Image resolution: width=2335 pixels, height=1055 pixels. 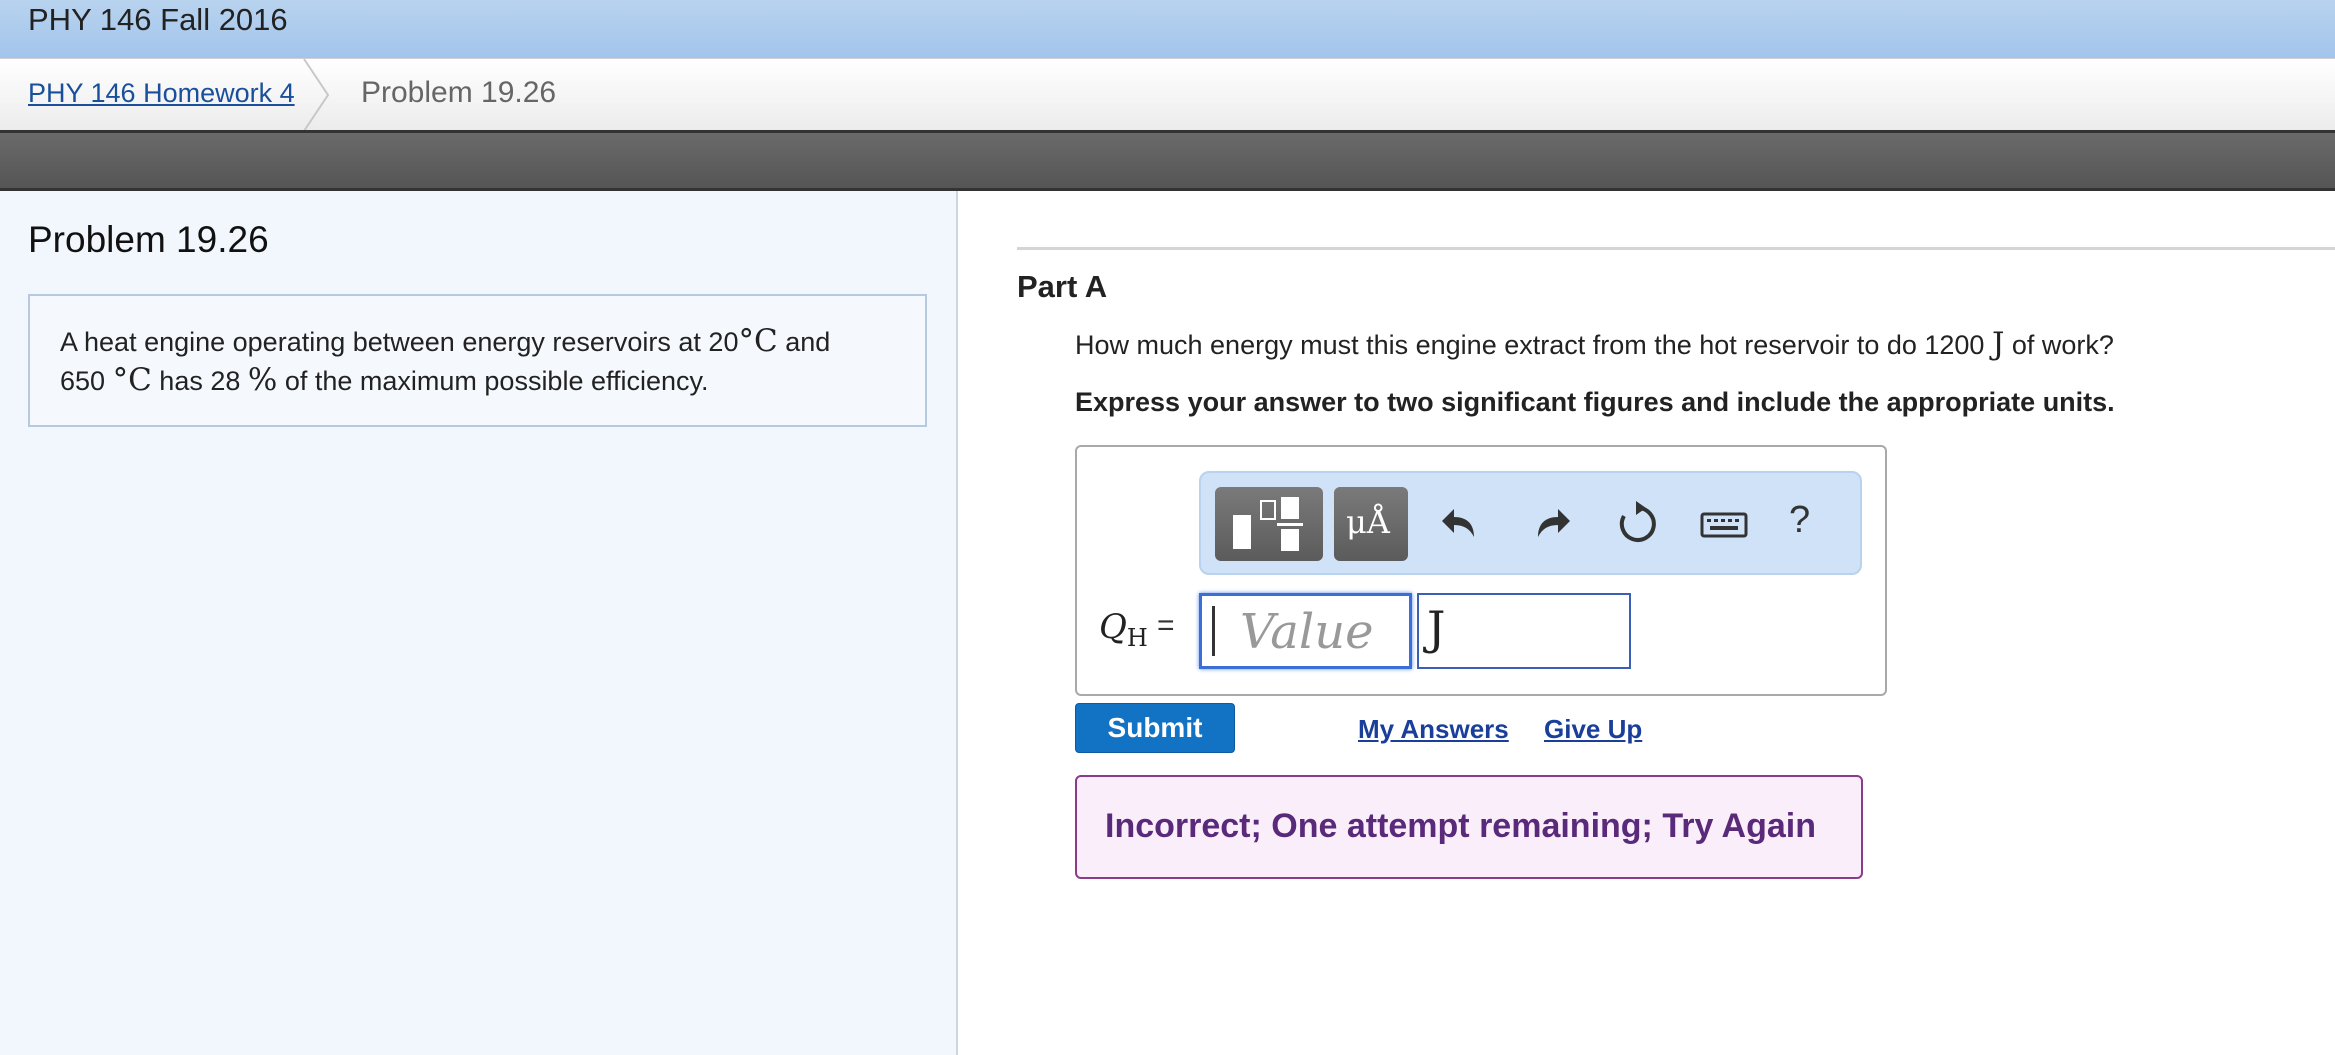 I want to click on part-divider, so click(x=1676, y=248).